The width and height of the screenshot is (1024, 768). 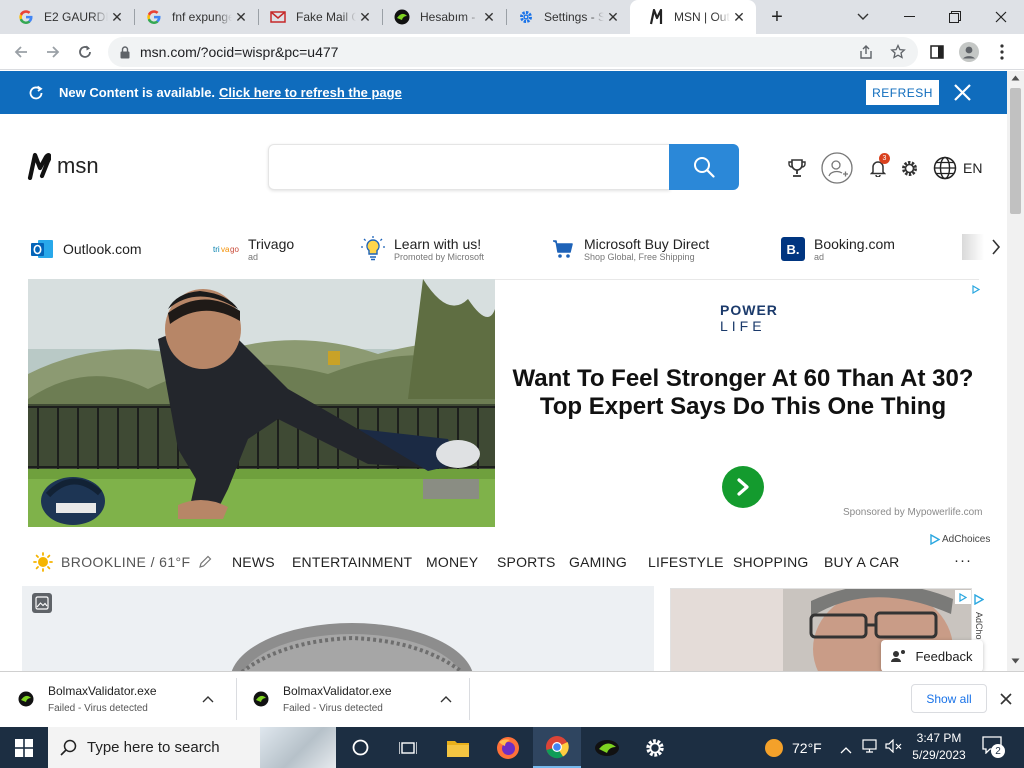 I want to click on search-button, so click(x=704, y=167).